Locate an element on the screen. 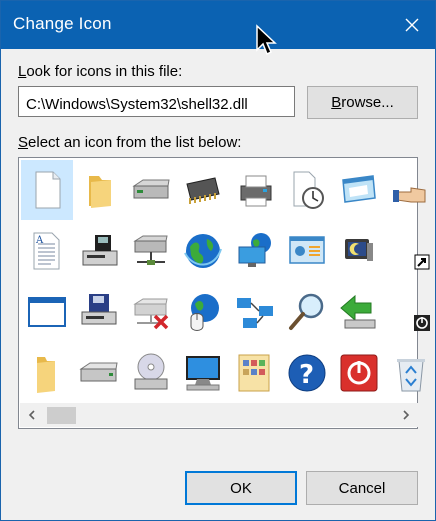 The image size is (436, 521). power-small-icon is located at coordinates (422, 323).